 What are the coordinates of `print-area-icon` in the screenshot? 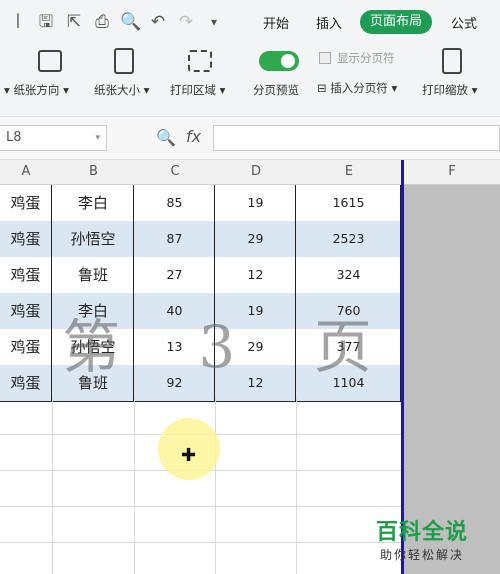 It's located at (200, 61).